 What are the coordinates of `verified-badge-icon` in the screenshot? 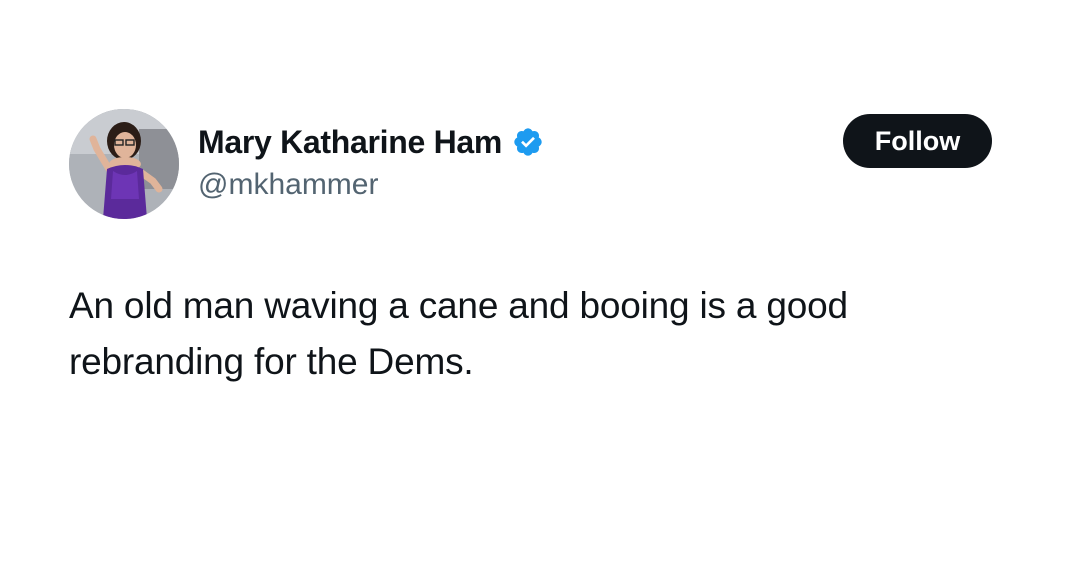 It's located at (528, 142).